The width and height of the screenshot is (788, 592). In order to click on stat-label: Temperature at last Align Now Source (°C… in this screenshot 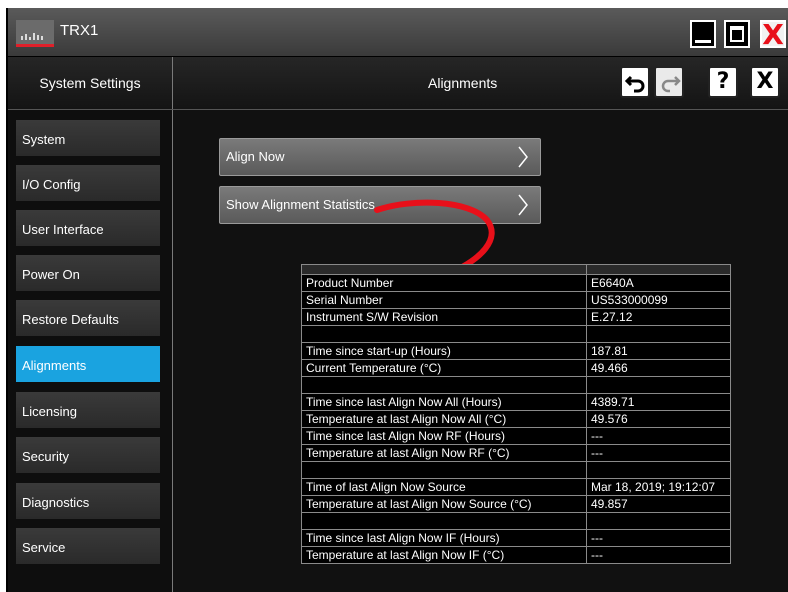, I will do `click(444, 504)`.